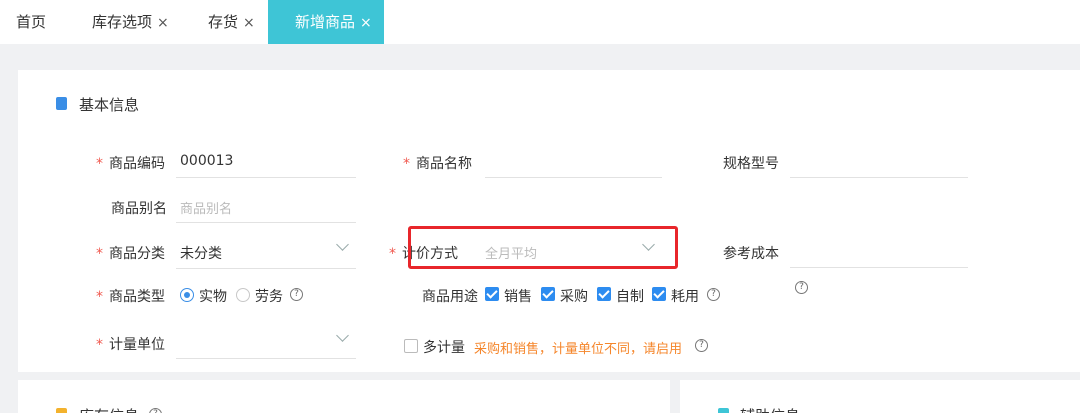 The width and height of the screenshot is (1080, 413). What do you see at coordinates (109, 105) in the screenshot?
I see `section-title: 基本信息` at bounding box center [109, 105].